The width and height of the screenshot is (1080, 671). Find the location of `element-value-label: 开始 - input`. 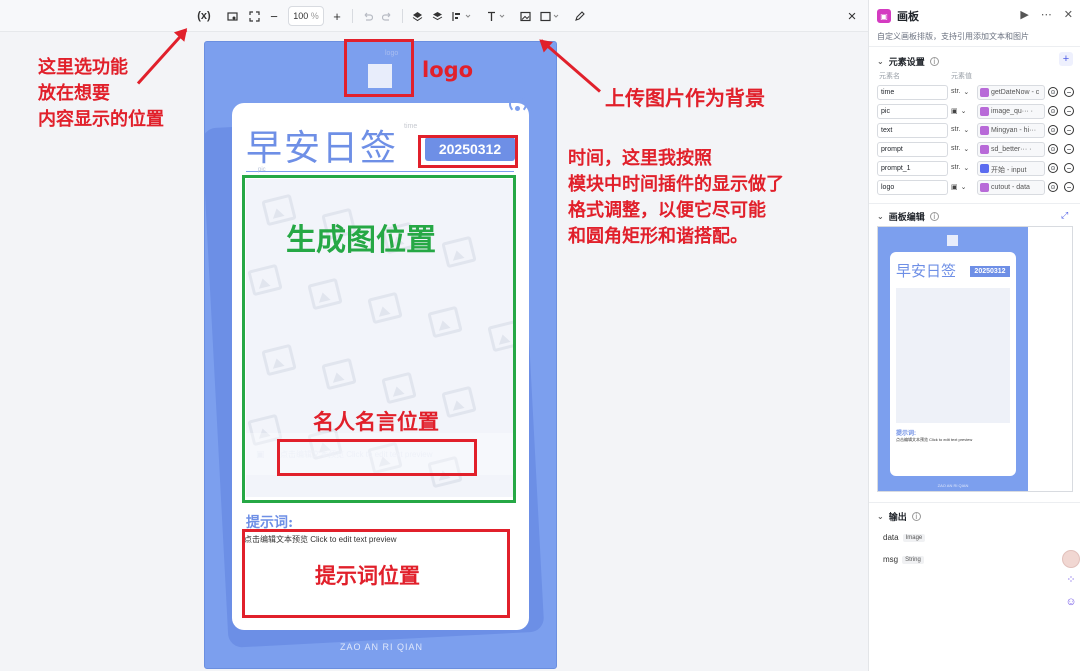

element-value-label: 开始 - input is located at coordinates (1009, 170).